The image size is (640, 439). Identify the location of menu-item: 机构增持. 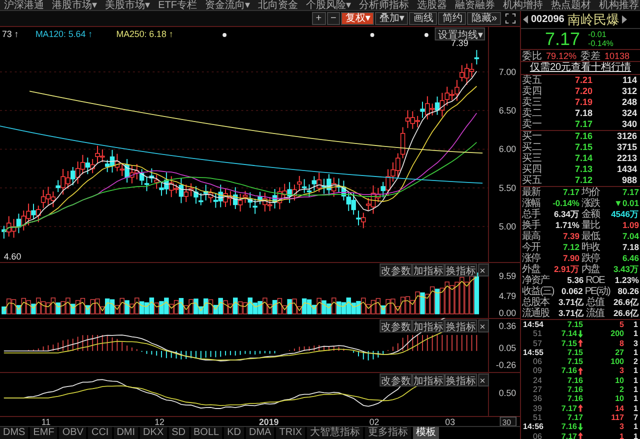
(523, 5).